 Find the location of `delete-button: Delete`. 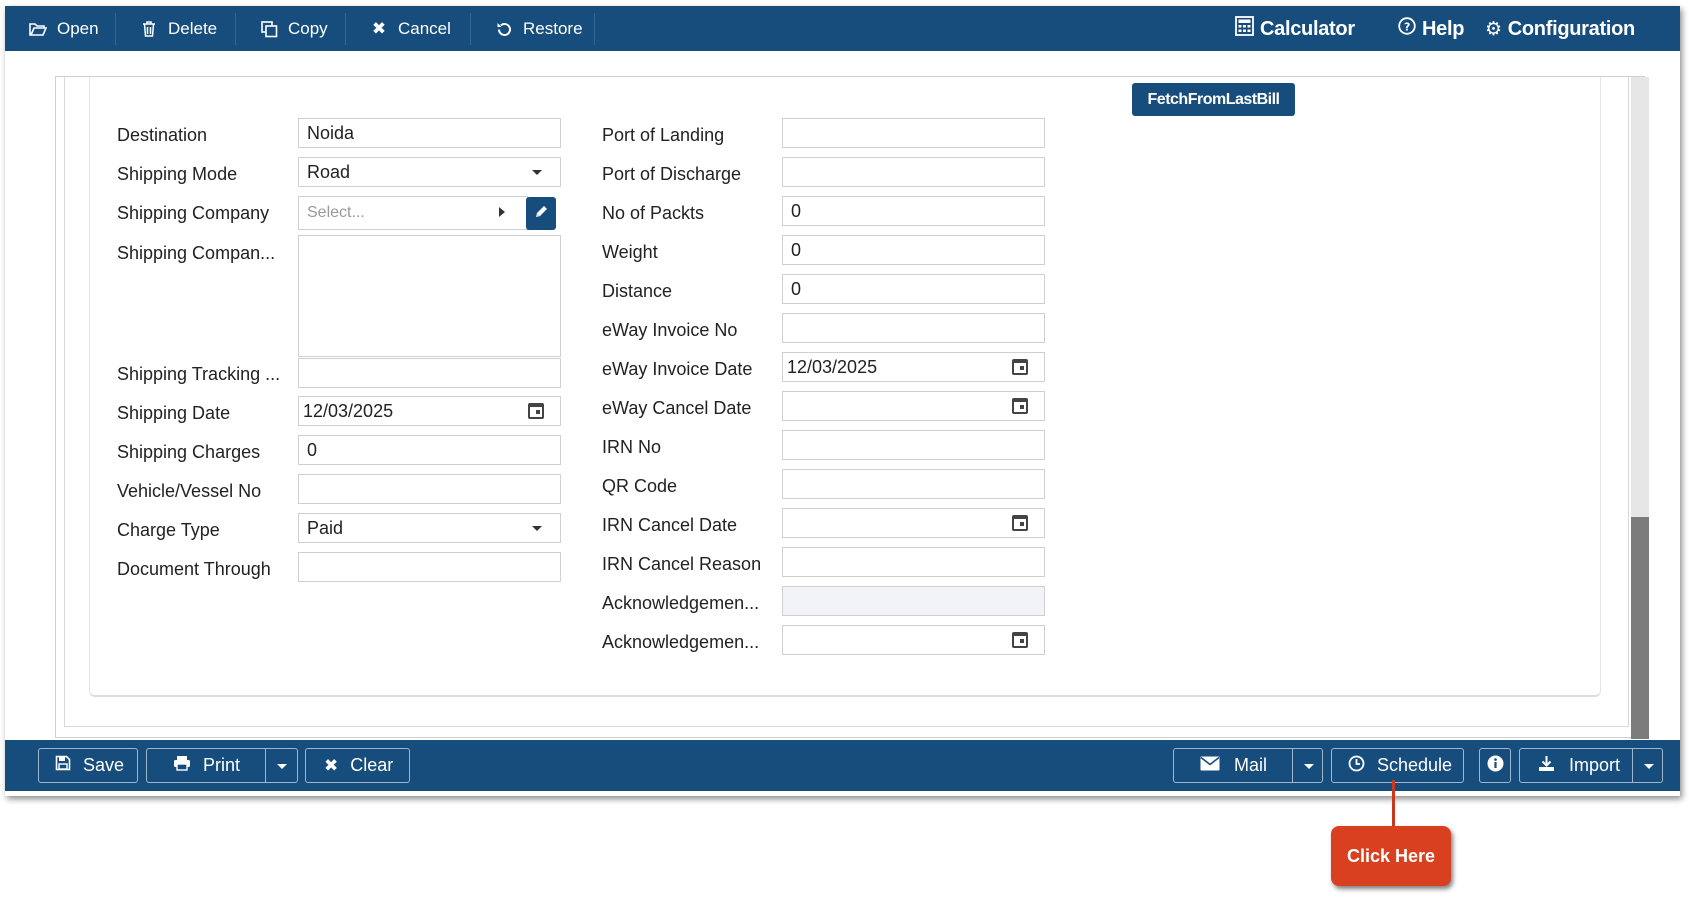

delete-button: Delete is located at coordinates (175, 29).